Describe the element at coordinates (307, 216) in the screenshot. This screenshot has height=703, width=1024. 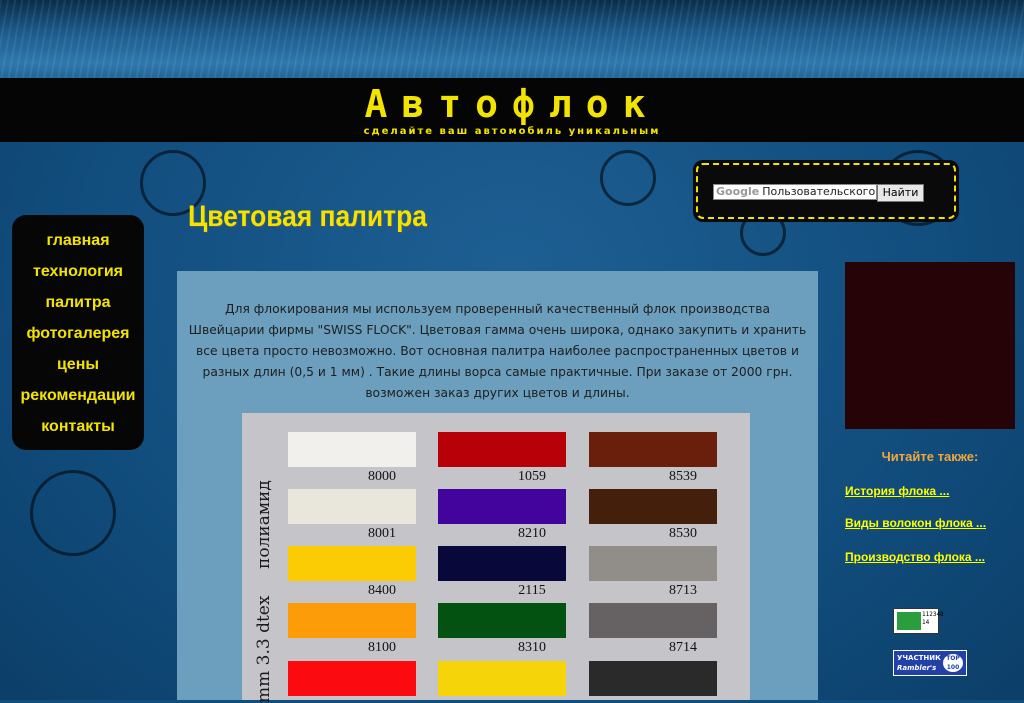
I see `page-title: Цветовая палитра` at that location.